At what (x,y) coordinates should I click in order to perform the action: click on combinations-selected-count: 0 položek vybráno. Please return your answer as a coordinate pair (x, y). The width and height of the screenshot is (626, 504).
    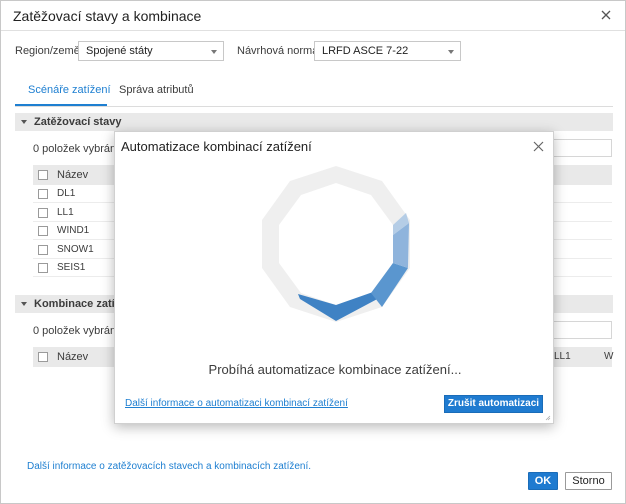
    Looking at the image, I should click on (78, 331).